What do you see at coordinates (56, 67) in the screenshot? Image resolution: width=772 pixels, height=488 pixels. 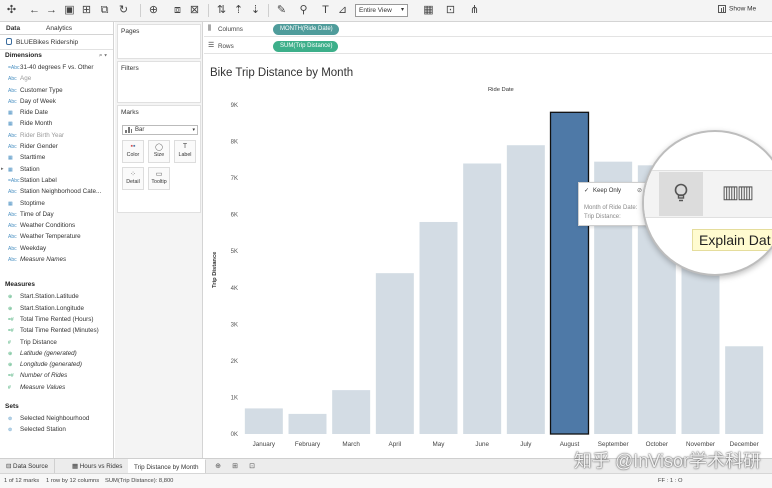 I see `dimension-field: =Abc31-40 degrees F vs. Other` at bounding box center [56, 67].